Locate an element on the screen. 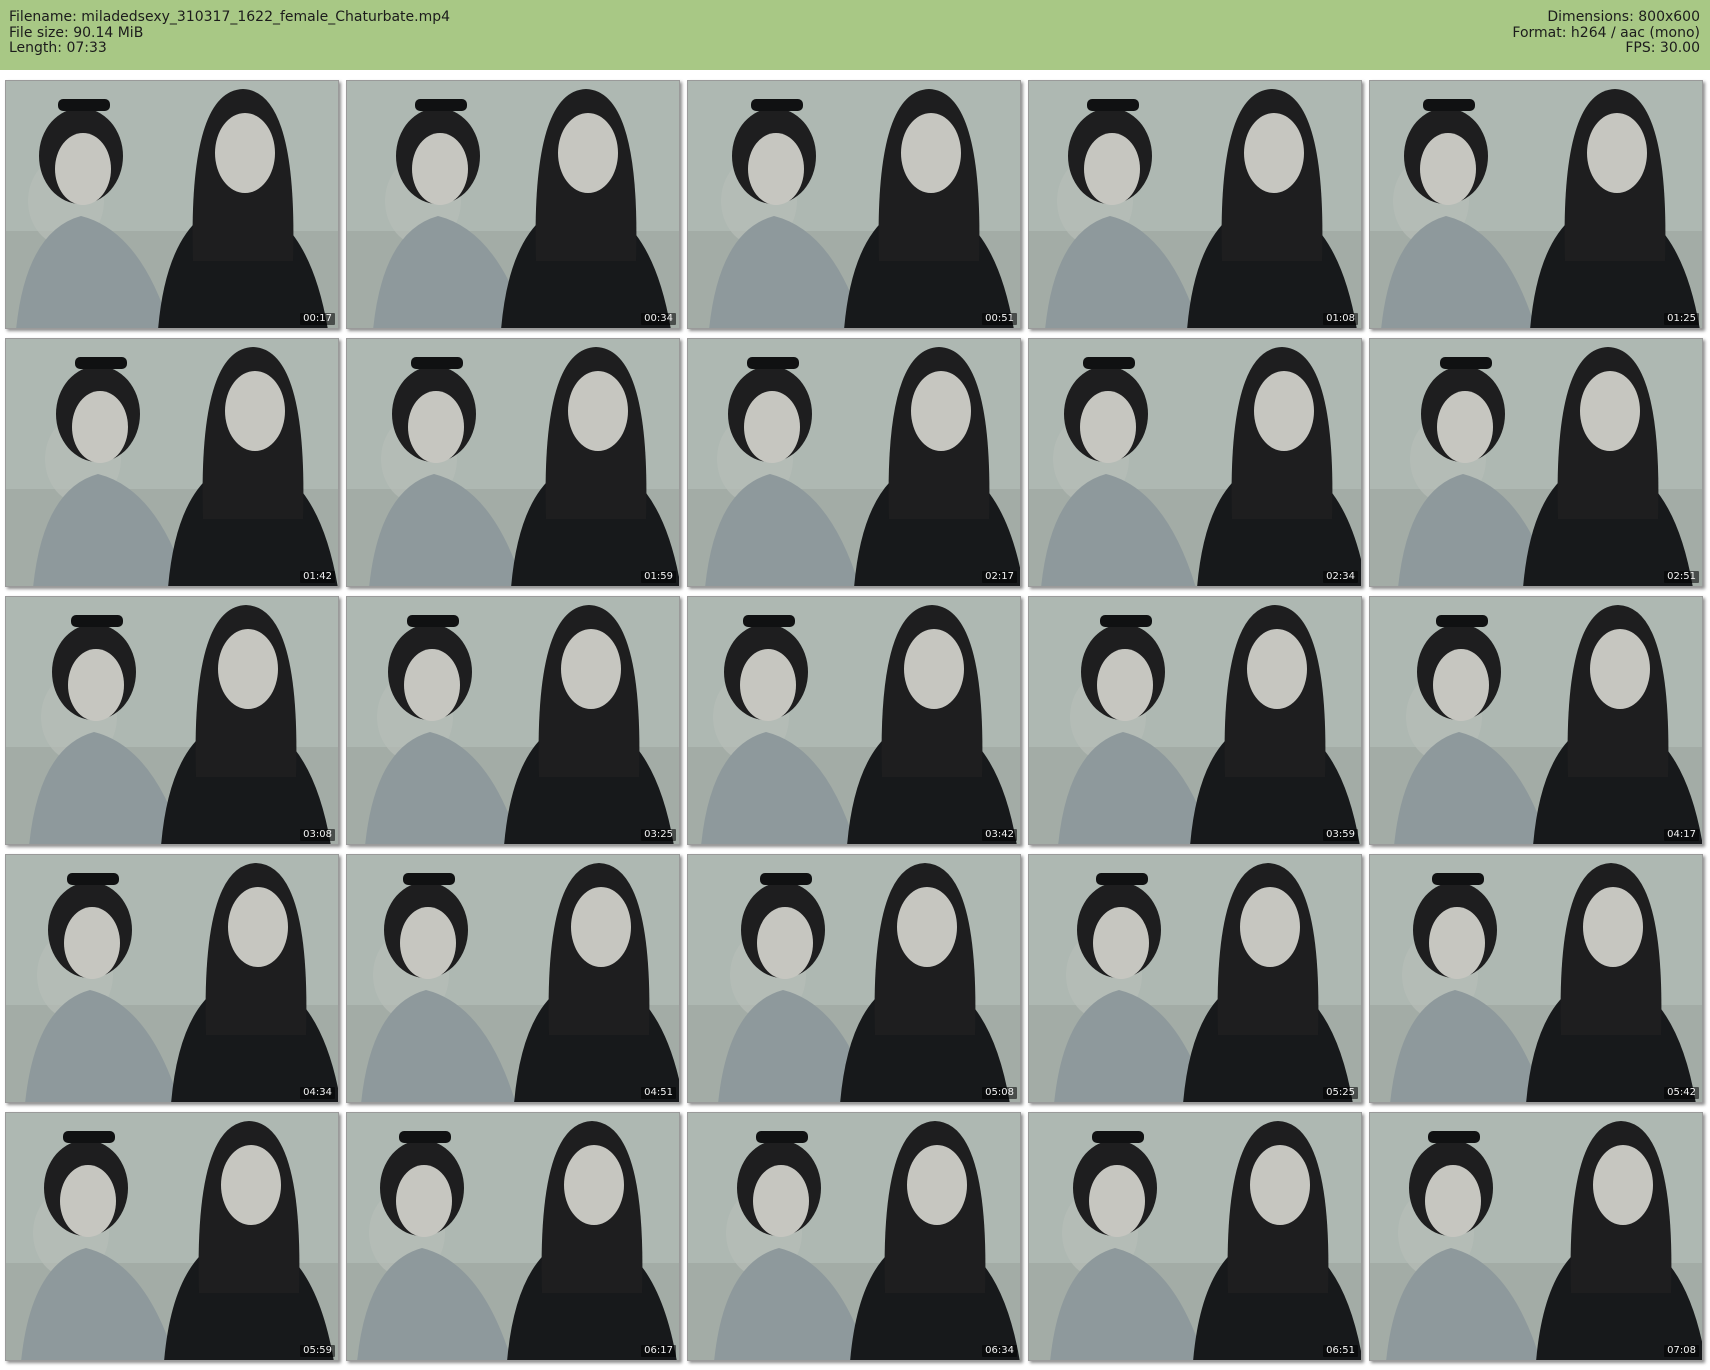  dimensions-text: Dimensions: 800x600 is located at coordinates (1623, 17).